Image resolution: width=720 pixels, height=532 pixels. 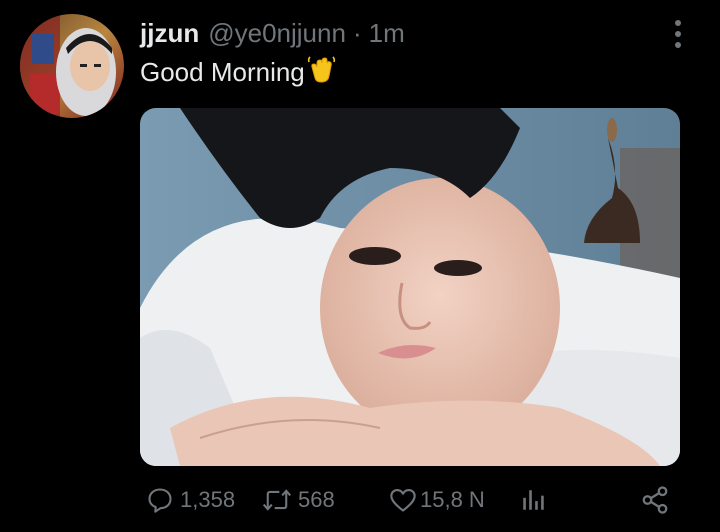 I want to click on retweet-icon, so click(x=277, y=500).